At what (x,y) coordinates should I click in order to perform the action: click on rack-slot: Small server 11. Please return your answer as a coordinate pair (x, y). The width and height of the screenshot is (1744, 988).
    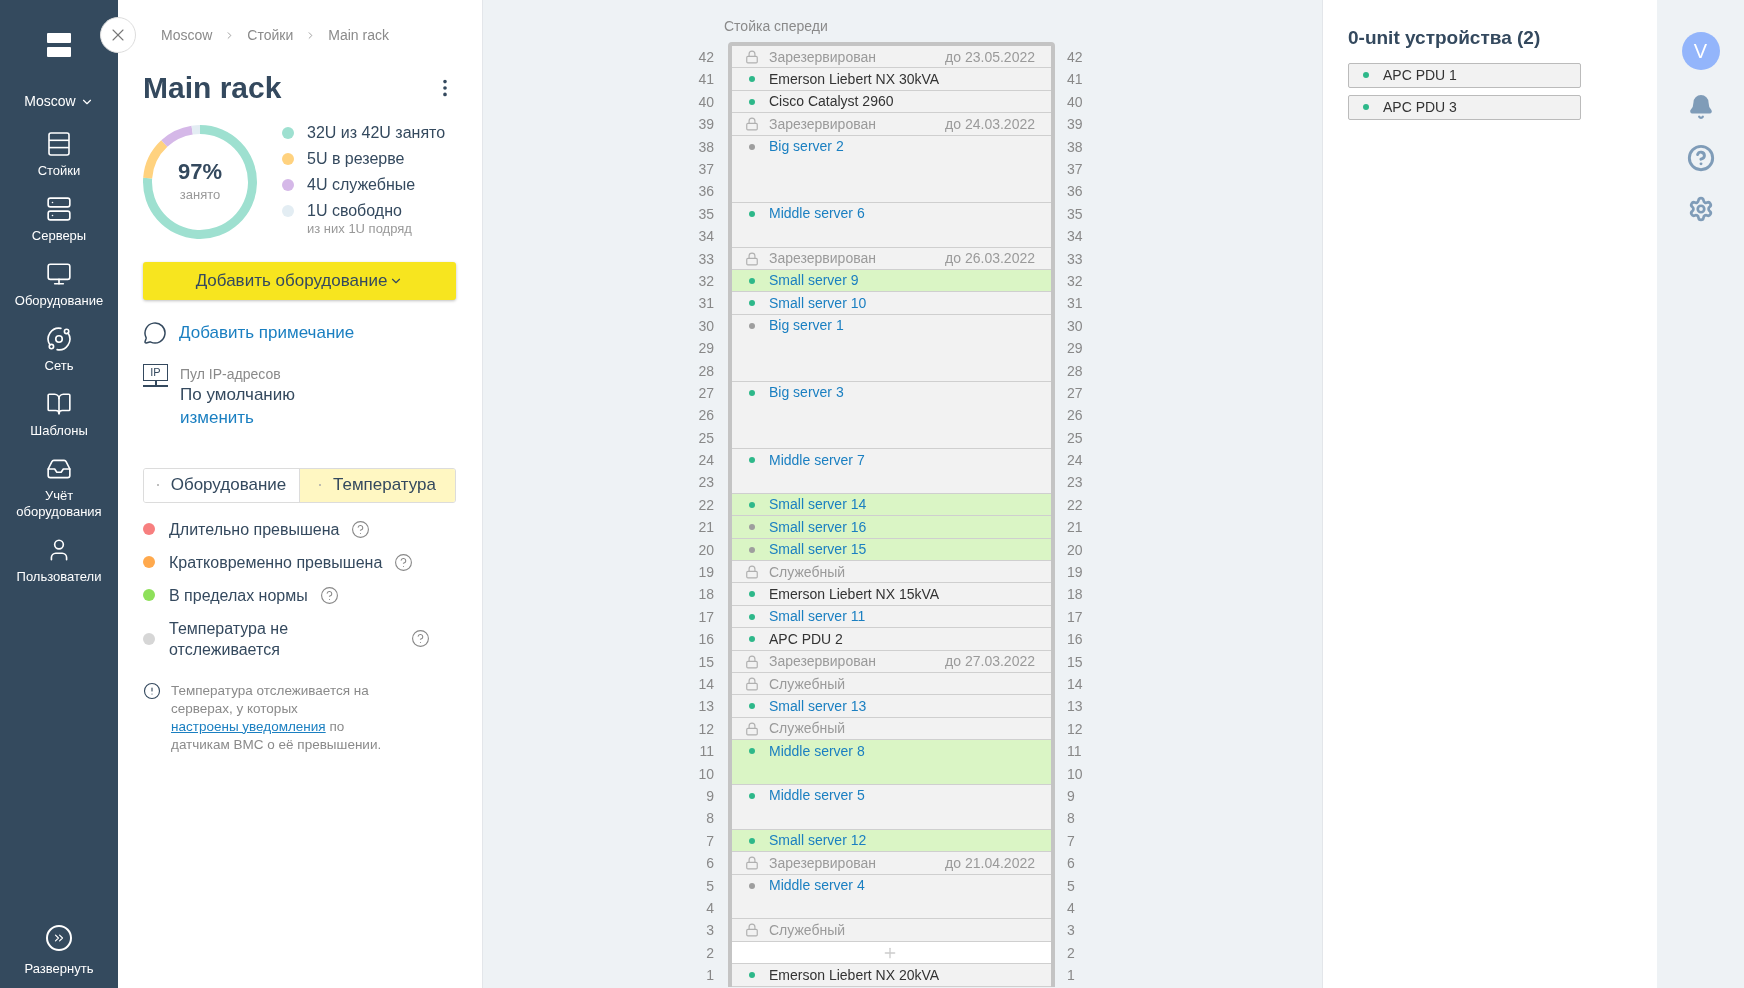
    Looking at the image, I should click on (891, 617).